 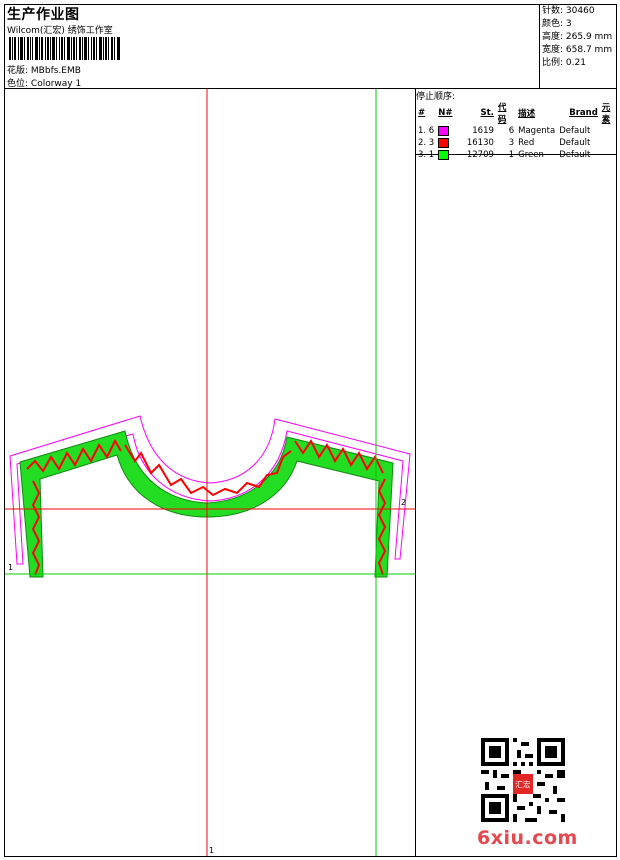 I want to click on stat-label: 颜色:, so click(x=553, y=24).